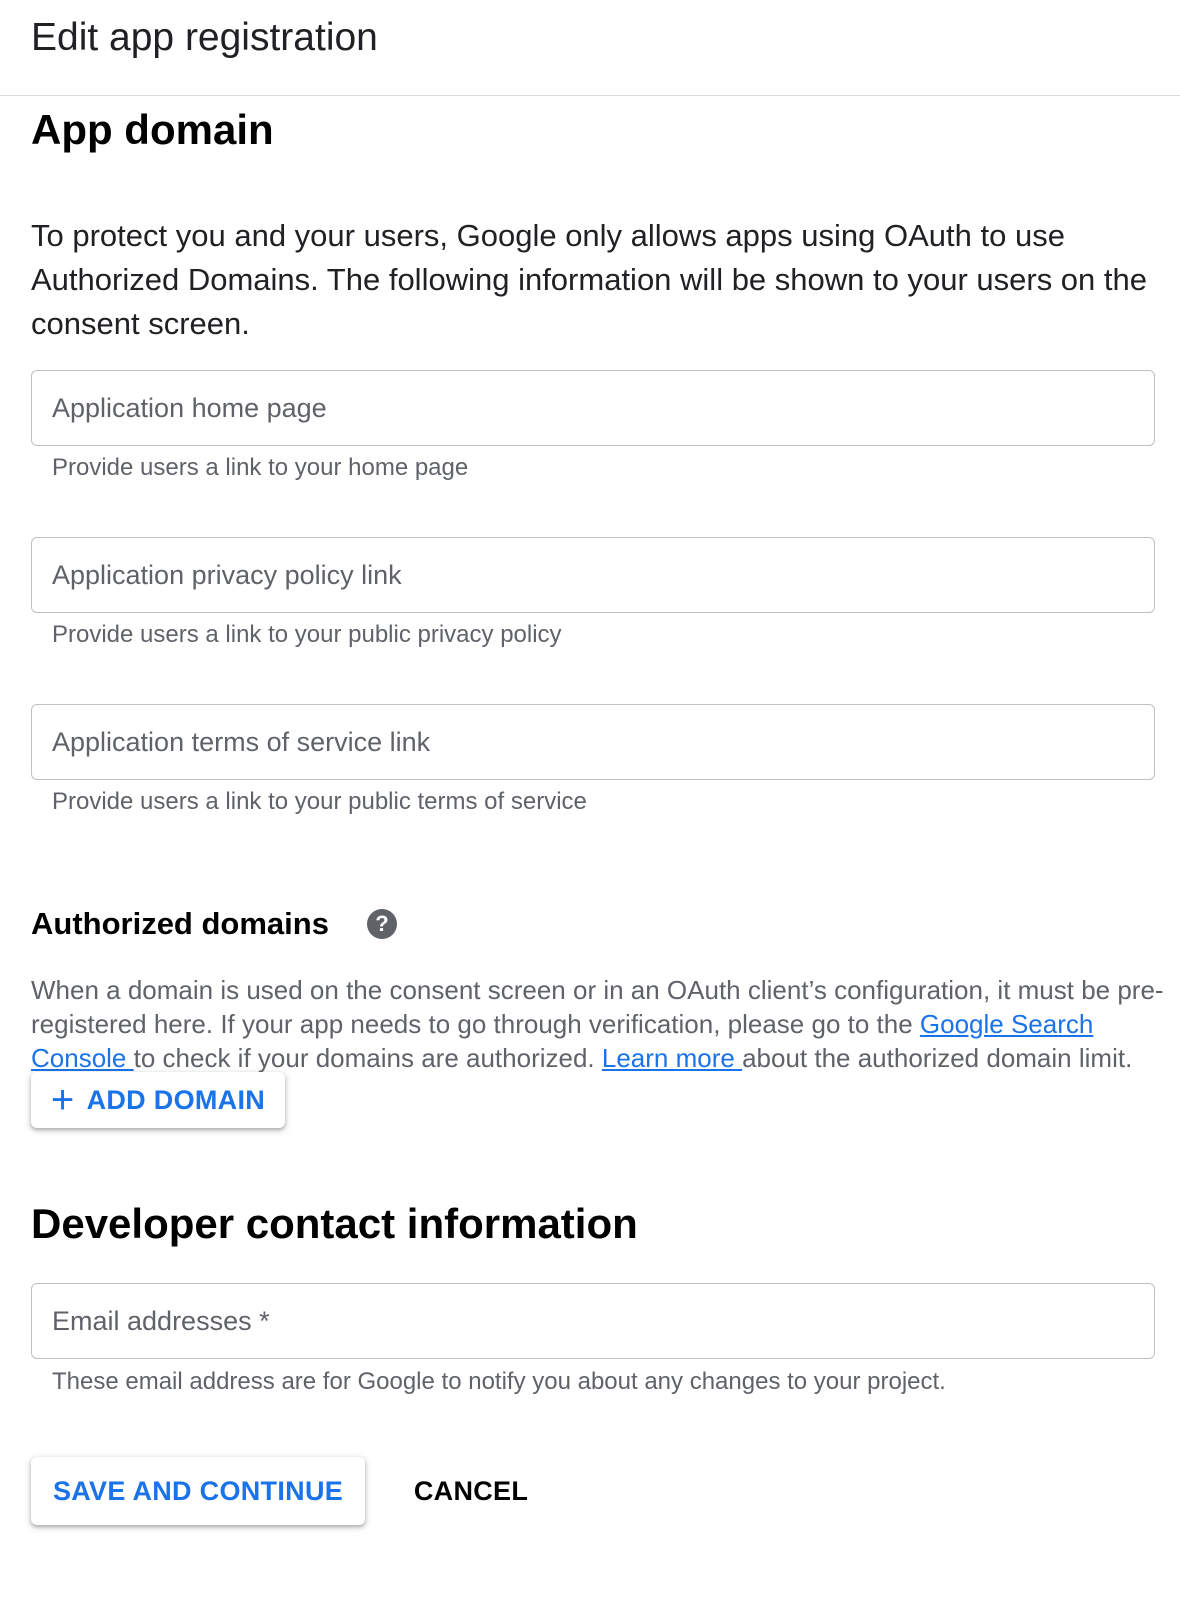 The image size is (1180, 1612). What do you see at coordinates (152, 129) in the screenshot?
I see `app-domain-heading: App domain` at bounding box center [152, 129].